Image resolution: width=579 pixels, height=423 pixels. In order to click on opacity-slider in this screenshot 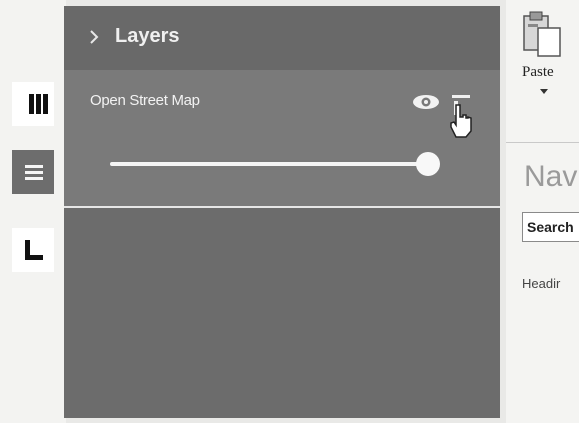, I will do `click(275, 164)`.